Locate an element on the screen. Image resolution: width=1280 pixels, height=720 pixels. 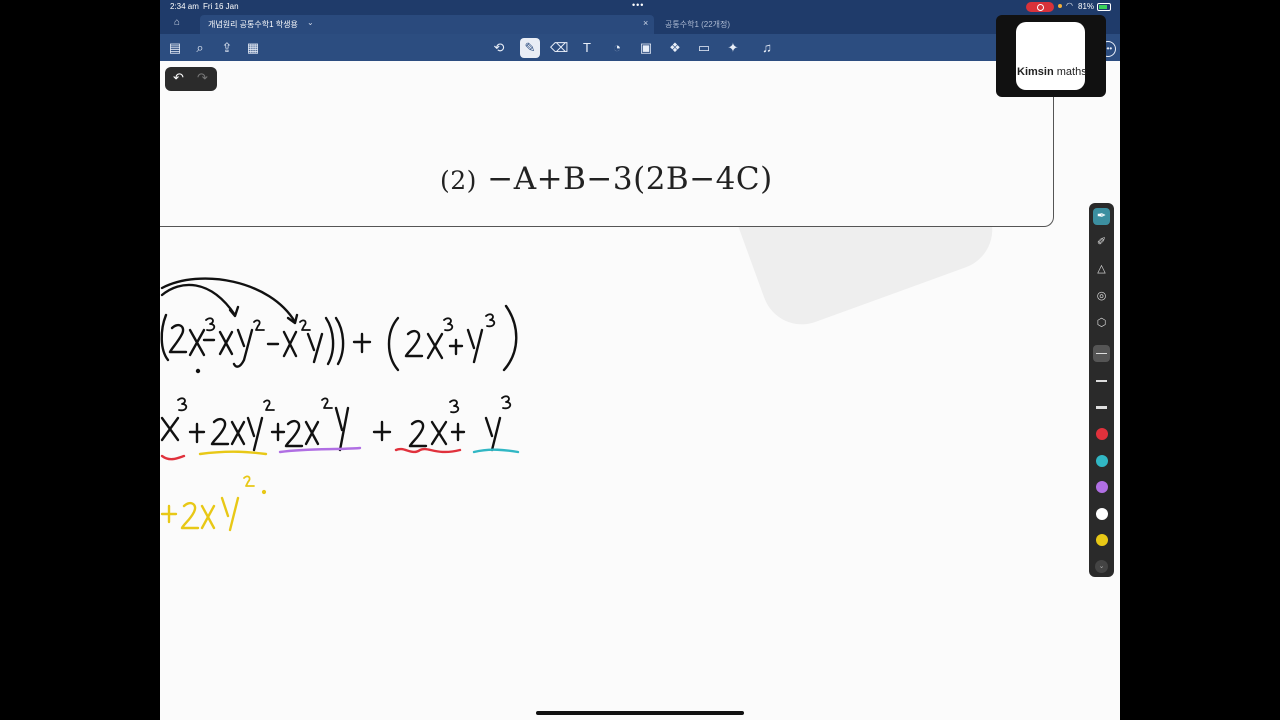
bookmark-icon: ▦ is located at coordinates (253, 48).